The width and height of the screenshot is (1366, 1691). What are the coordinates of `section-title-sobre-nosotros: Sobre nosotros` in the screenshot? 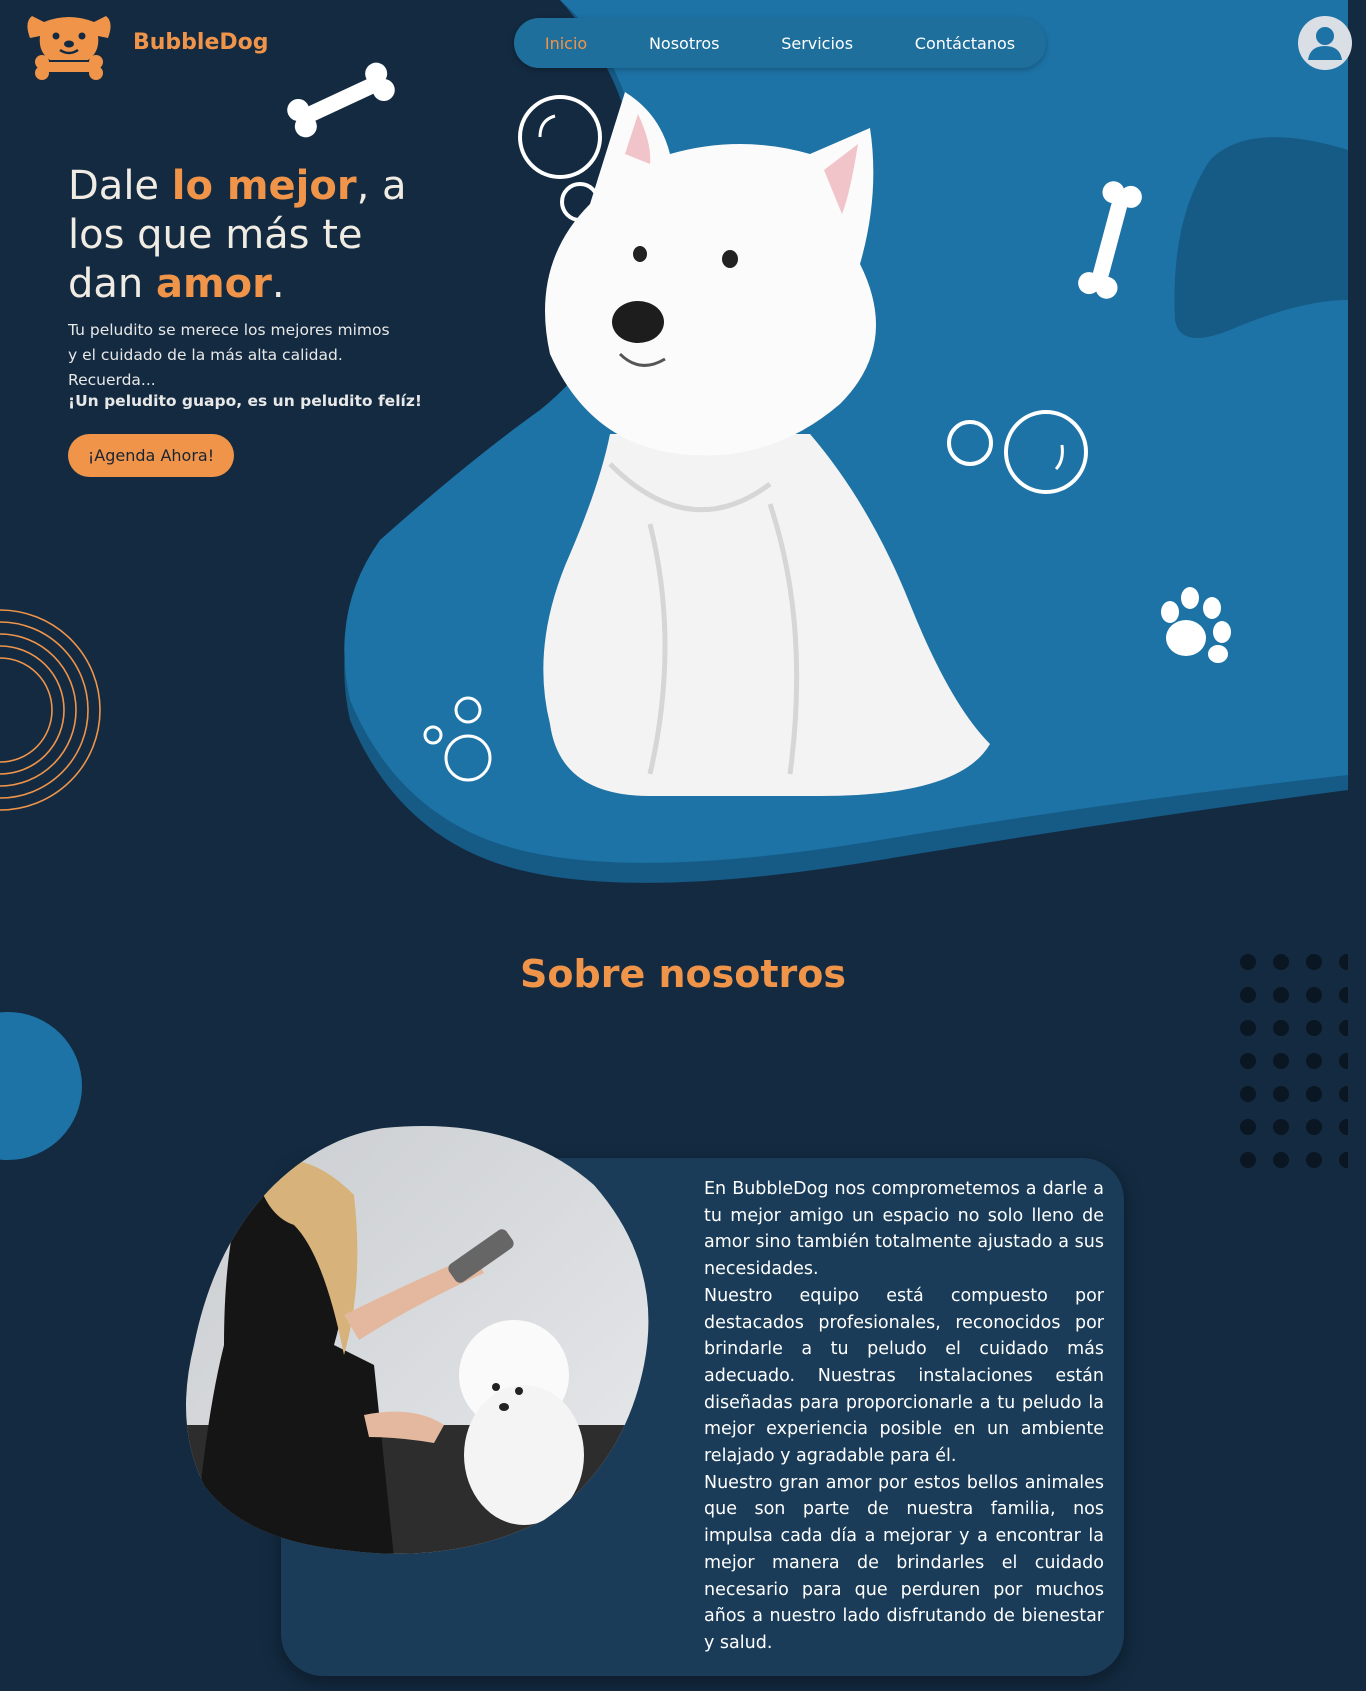 It's located at (683, 974).